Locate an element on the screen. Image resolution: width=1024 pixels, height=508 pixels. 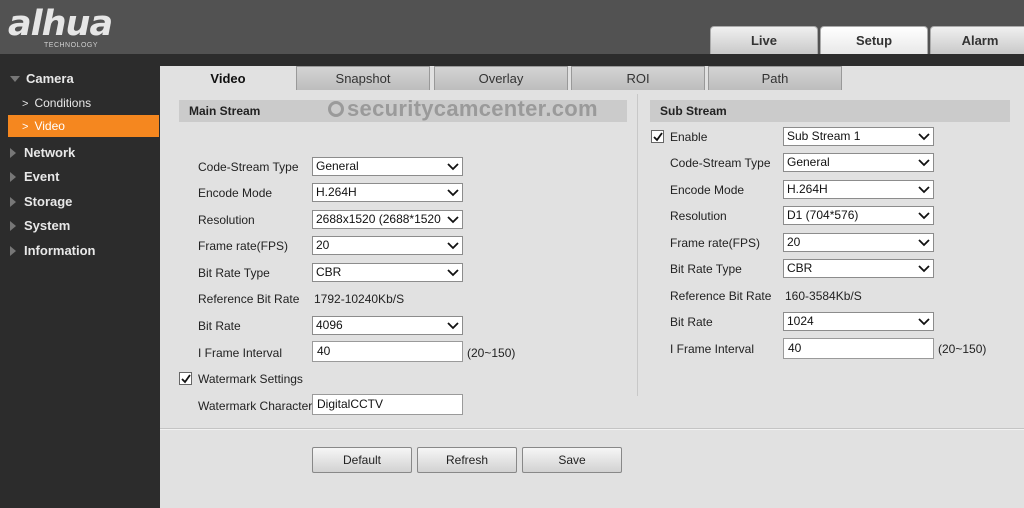
tab-alarm: Alarm is located at coordinates (977, 40).